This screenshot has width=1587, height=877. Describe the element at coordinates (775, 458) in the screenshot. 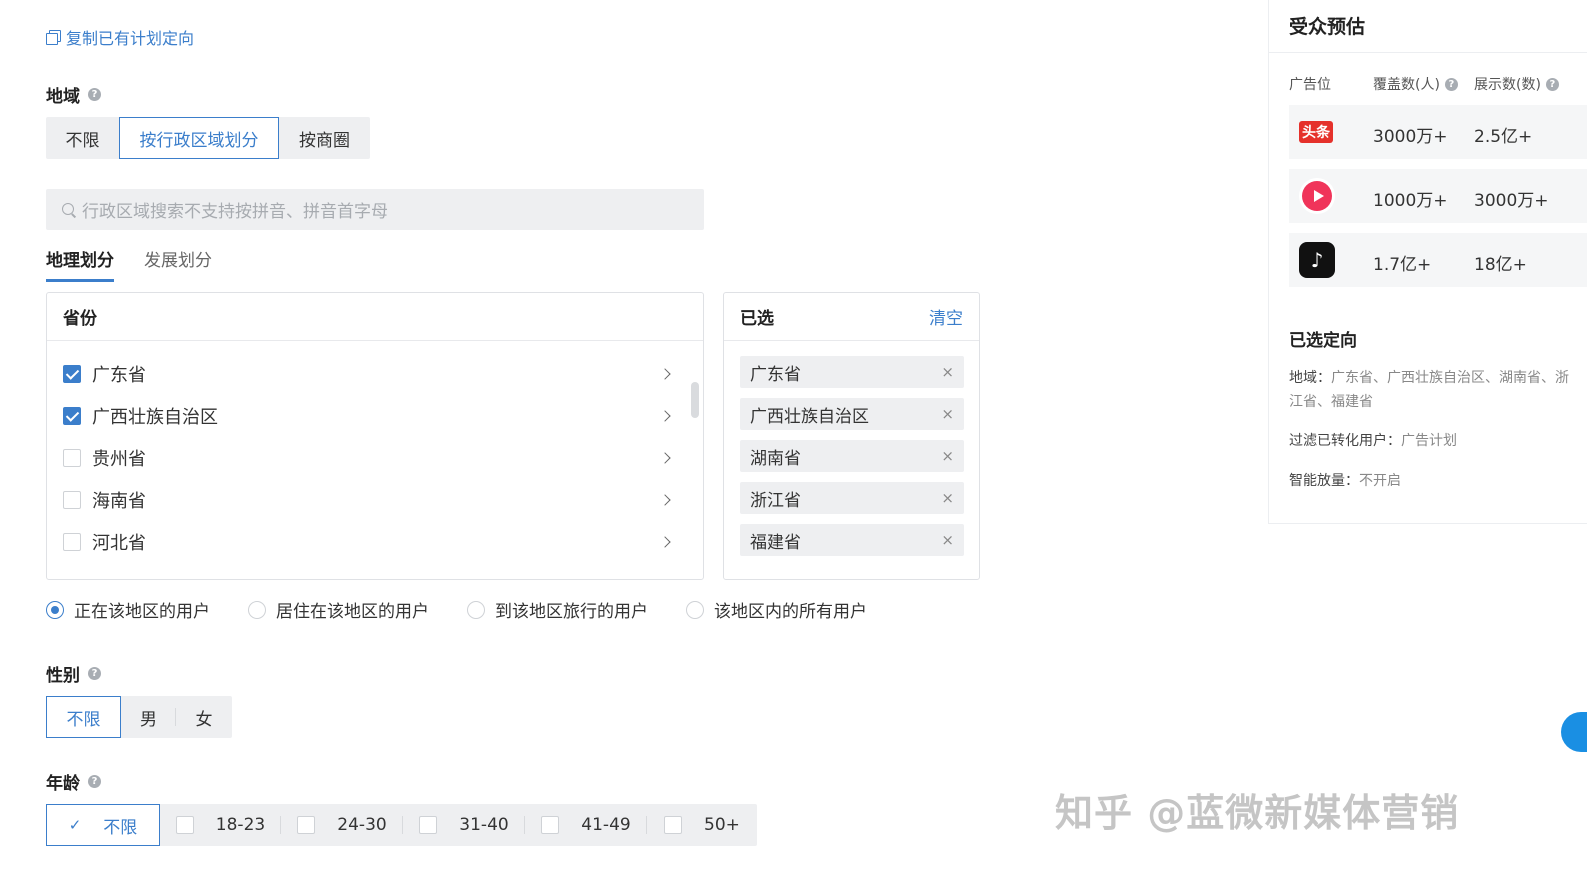

I see `tag-label: 湖南省` at that location.